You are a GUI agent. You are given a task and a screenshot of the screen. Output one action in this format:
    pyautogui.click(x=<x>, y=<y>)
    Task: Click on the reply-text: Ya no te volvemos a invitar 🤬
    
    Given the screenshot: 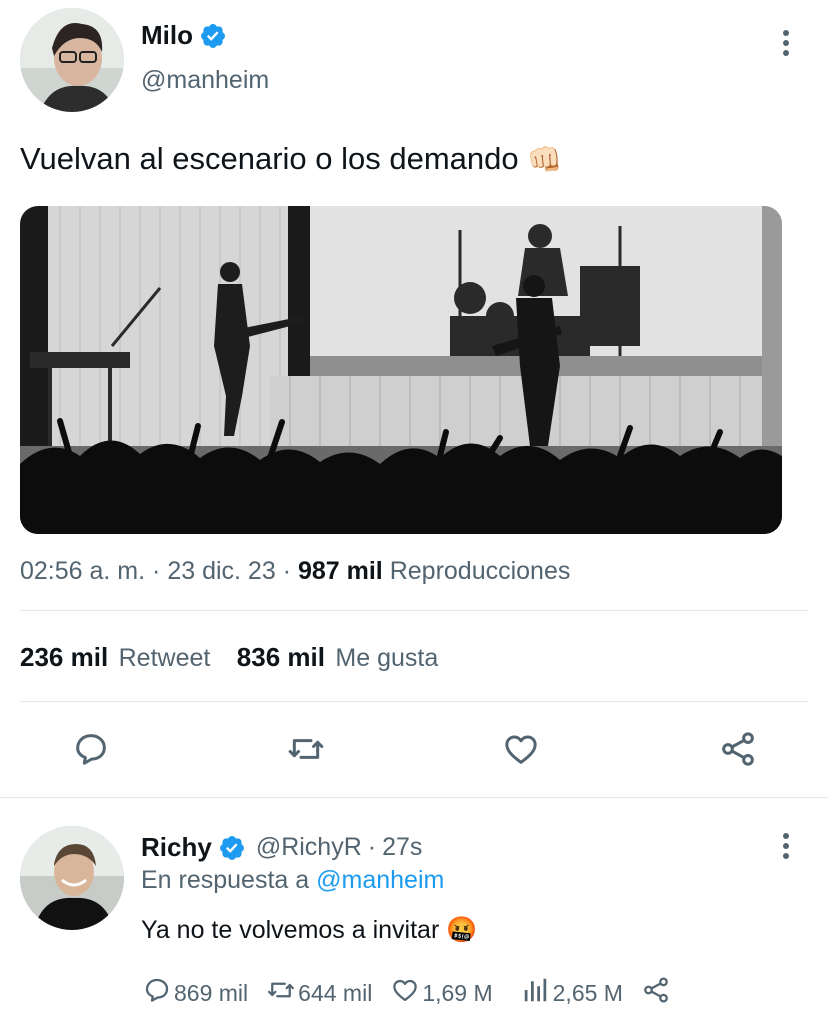 What is the action you would take?
    pyautogui.click(x=309, y=930)
    